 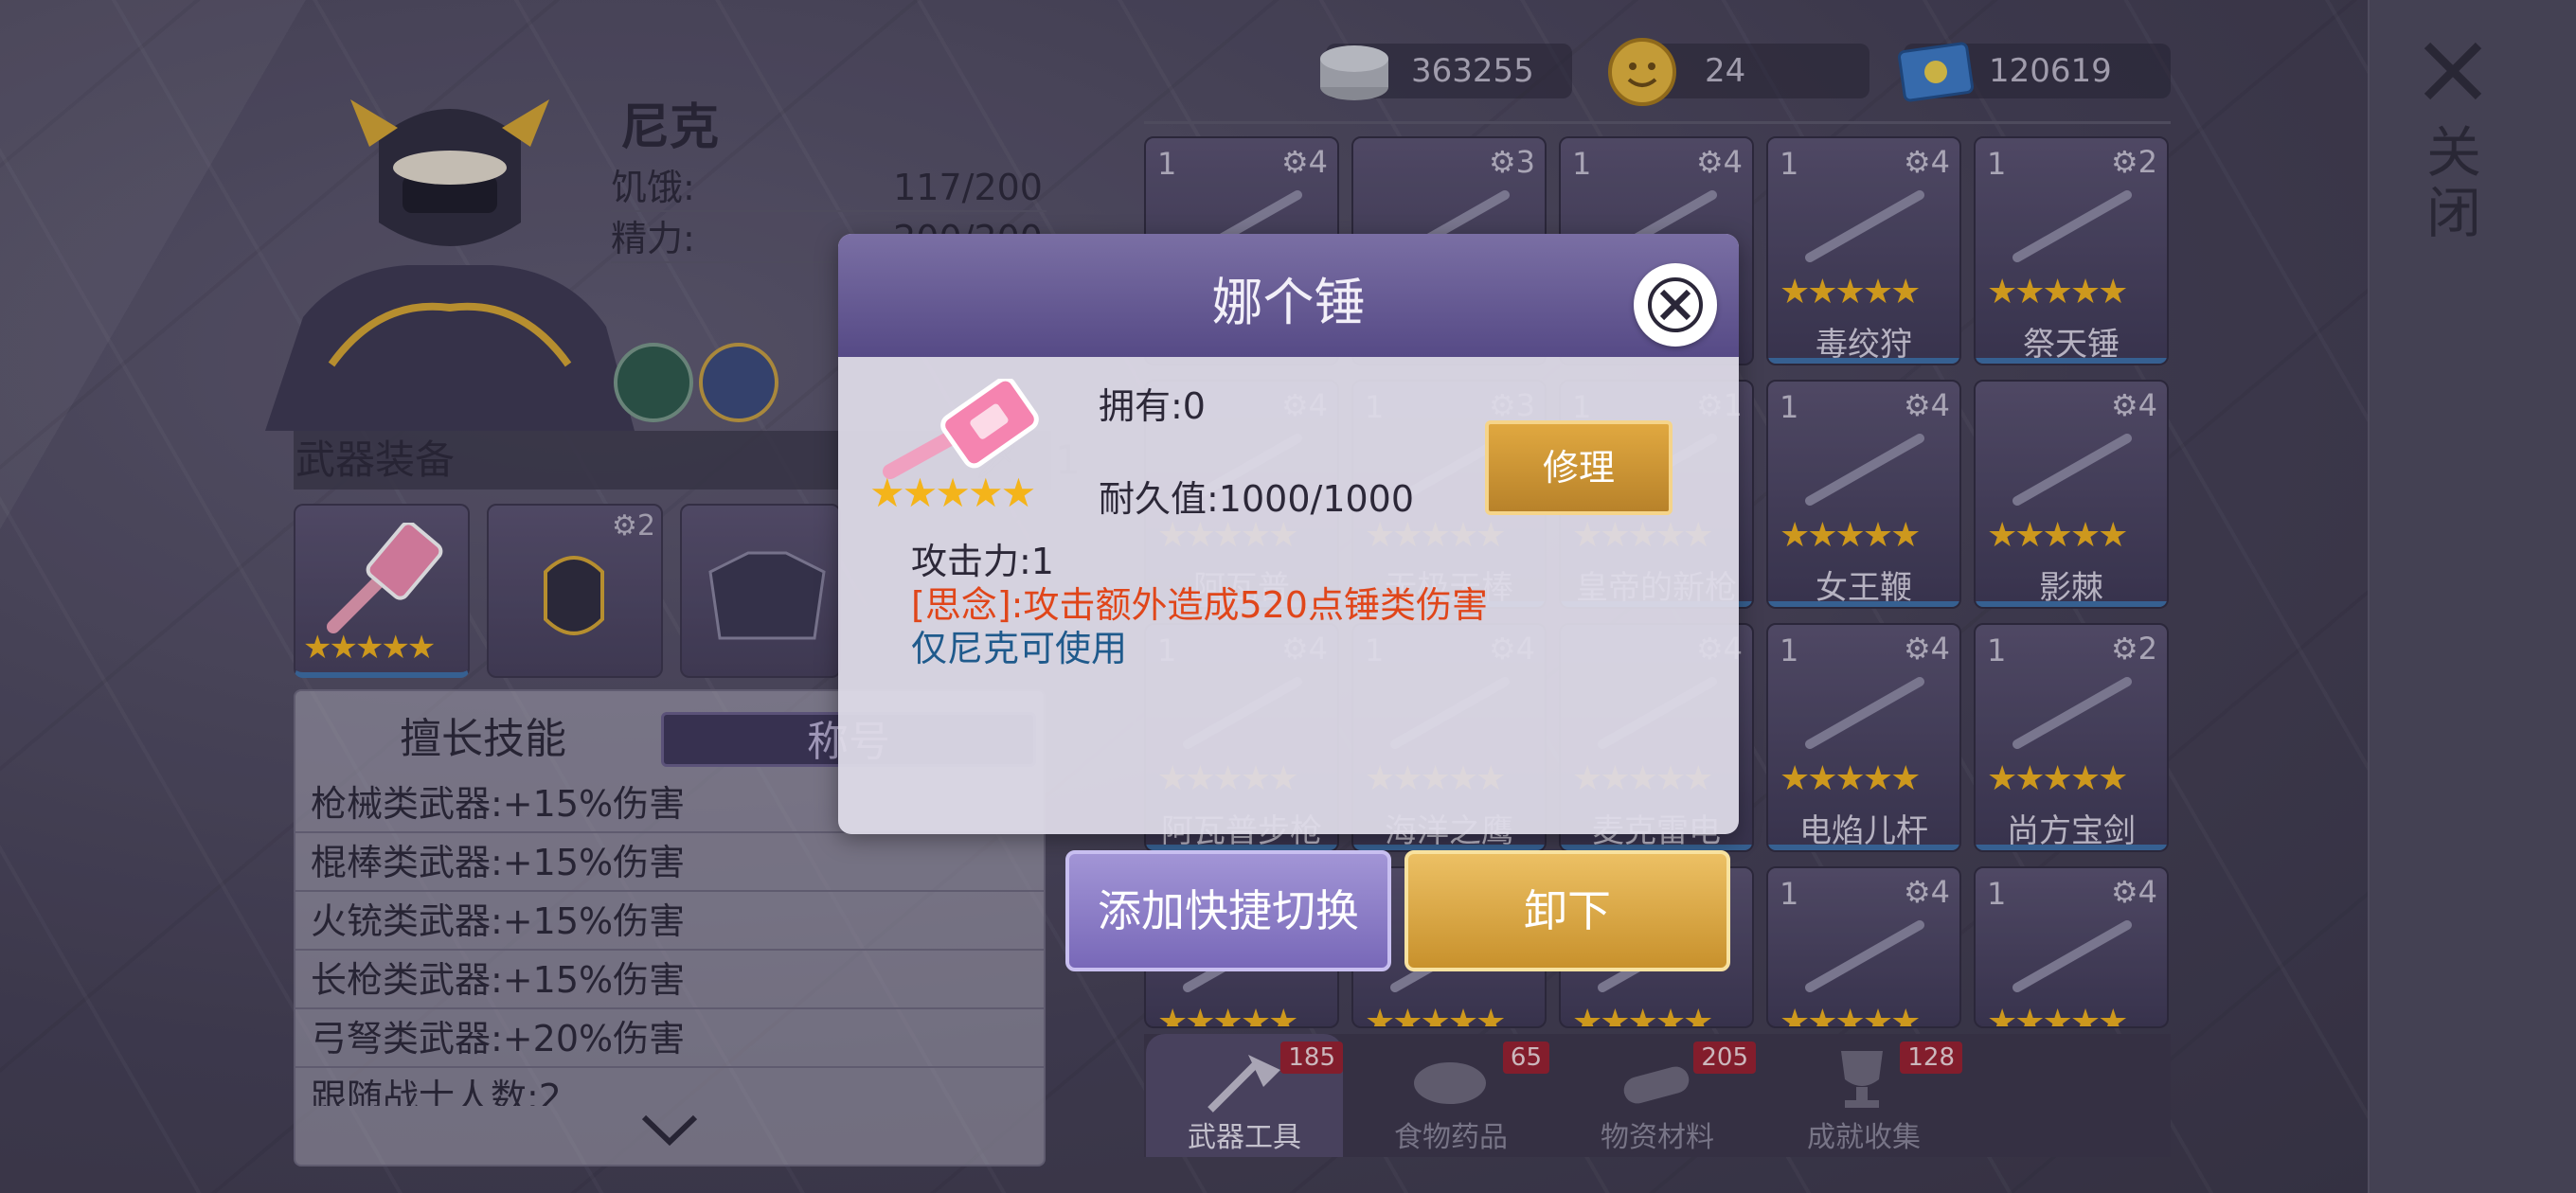 What do you see at coordinates (1019, 648) in the screenshot?
I see `item-restriction: 仅尼克可使用` at bounding box center [1019, 648].